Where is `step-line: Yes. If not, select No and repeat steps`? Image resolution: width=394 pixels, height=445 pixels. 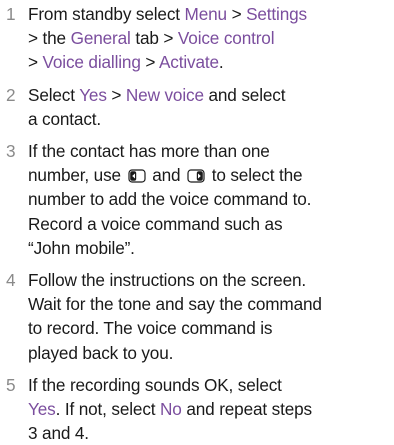
step-line: Yes. If not, select No and repeat steps is located at coordinates (211, 409).